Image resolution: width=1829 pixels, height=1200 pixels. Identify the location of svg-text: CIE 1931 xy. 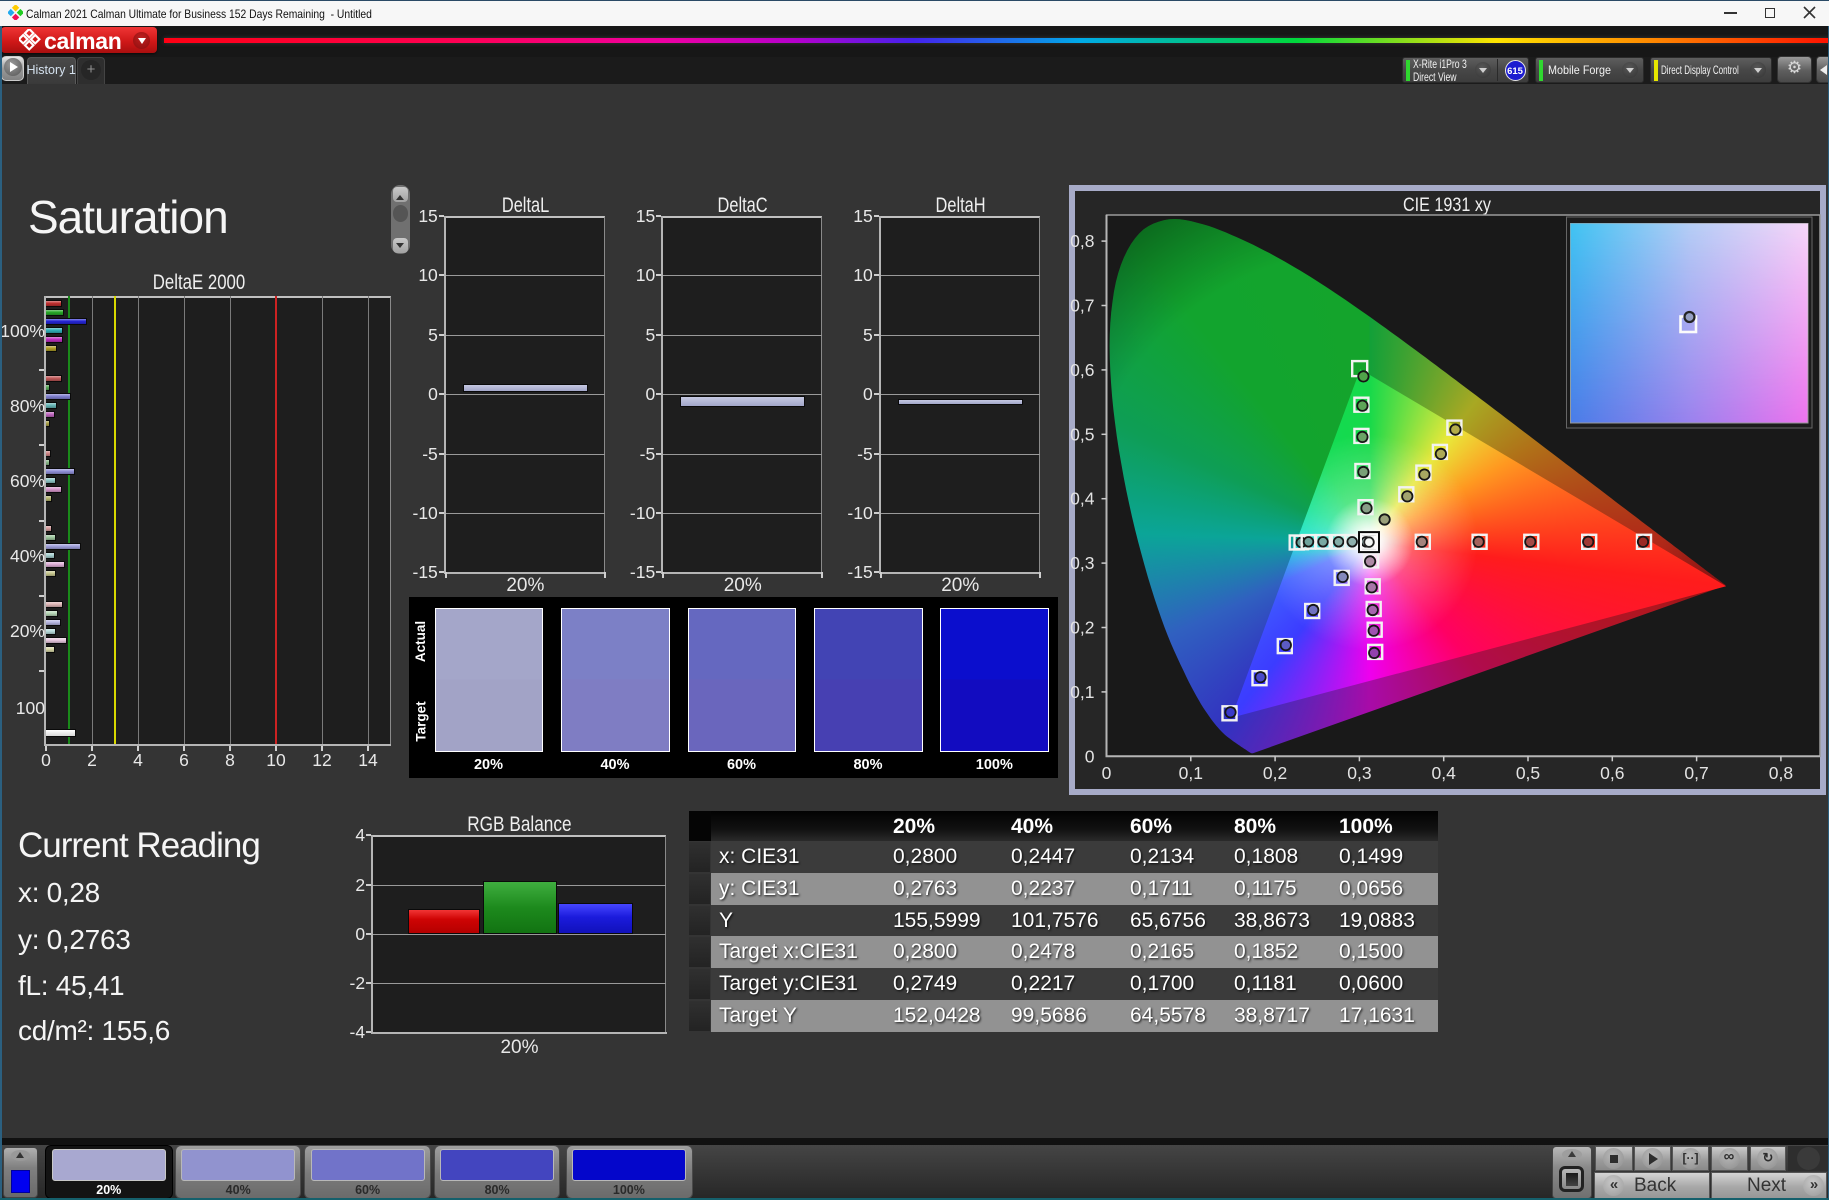
(1447, 205).